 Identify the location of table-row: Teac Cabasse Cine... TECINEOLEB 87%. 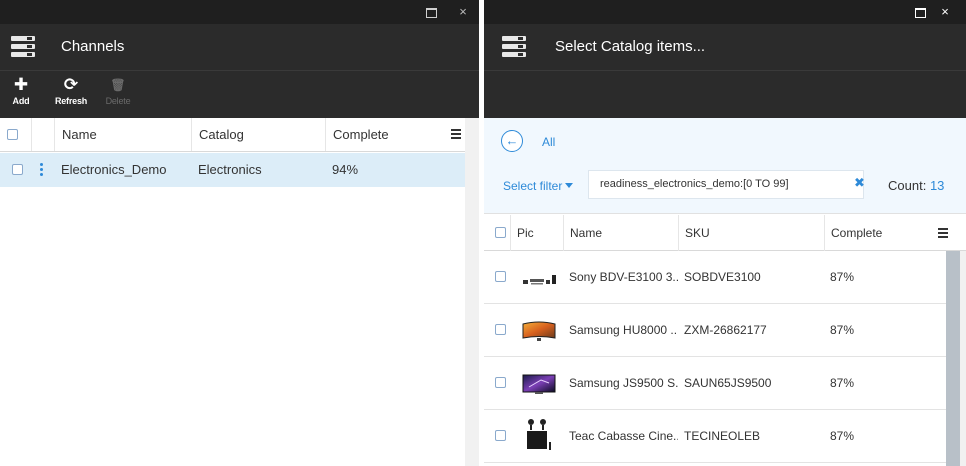
(715, 436).